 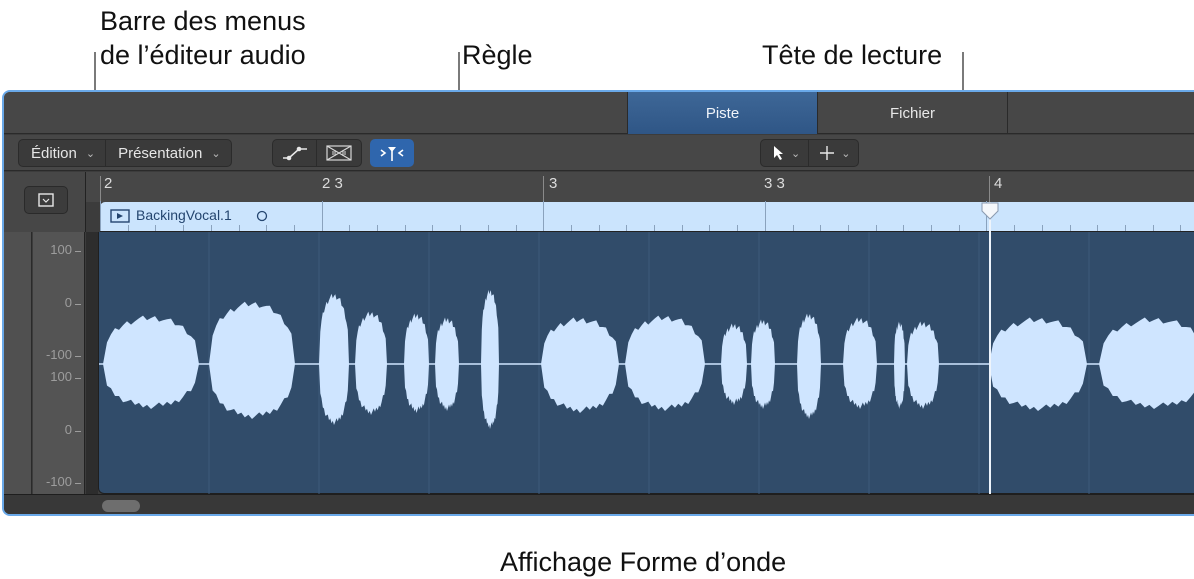 I want to click on catch-playhead-icon, so click(x=392, y=154).